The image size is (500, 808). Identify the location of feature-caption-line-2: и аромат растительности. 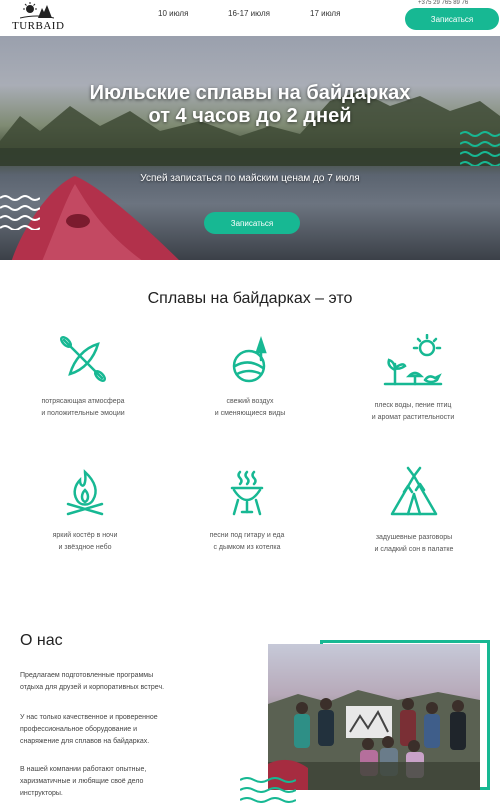
(413, 417).